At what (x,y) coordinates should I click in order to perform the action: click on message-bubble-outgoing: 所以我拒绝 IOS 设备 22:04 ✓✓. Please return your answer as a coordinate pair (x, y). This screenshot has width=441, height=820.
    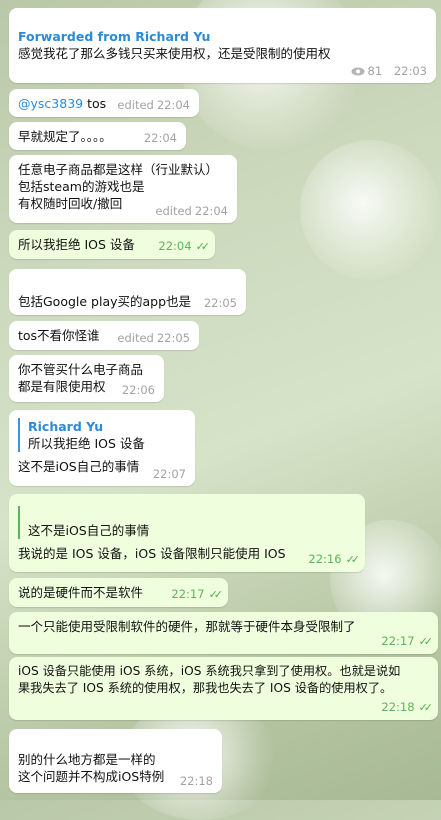
    Looking at the image, I should click on (112, 244).